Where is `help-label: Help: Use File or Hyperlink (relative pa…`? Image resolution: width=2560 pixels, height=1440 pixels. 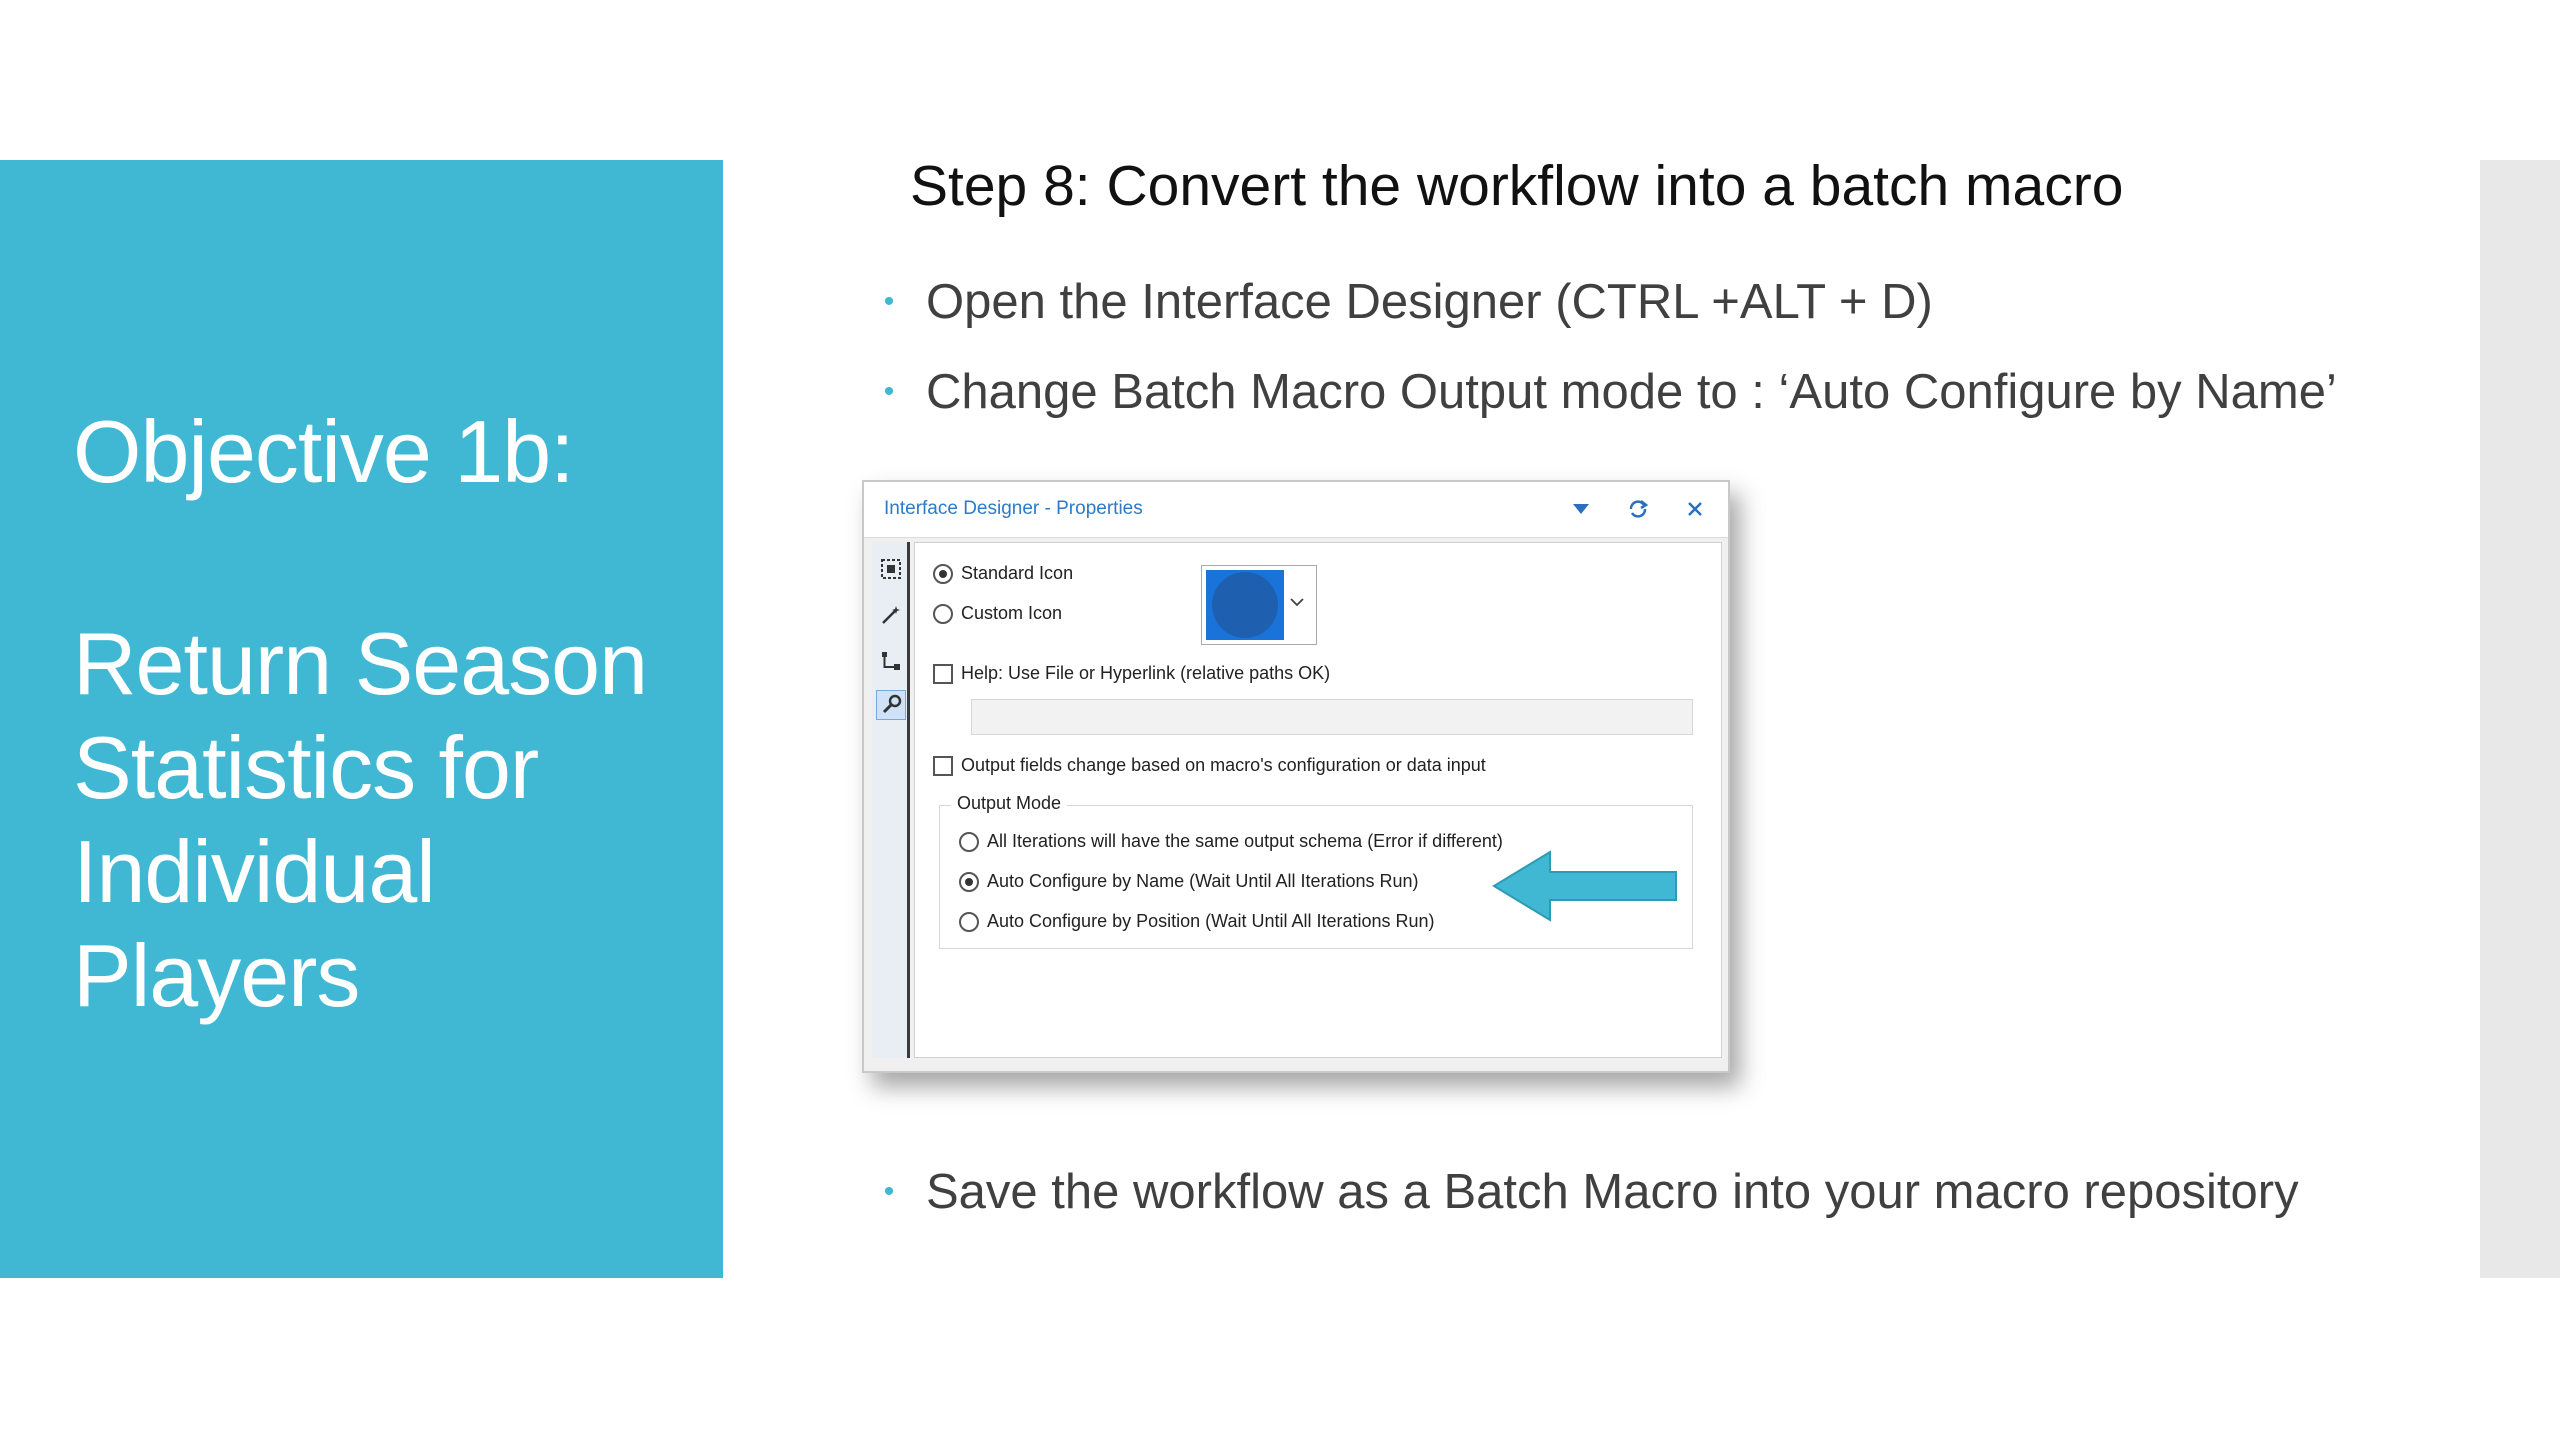
help-label: Help: Use File or Hyperlink (relative pa… is located at coordinates (1146, 673).